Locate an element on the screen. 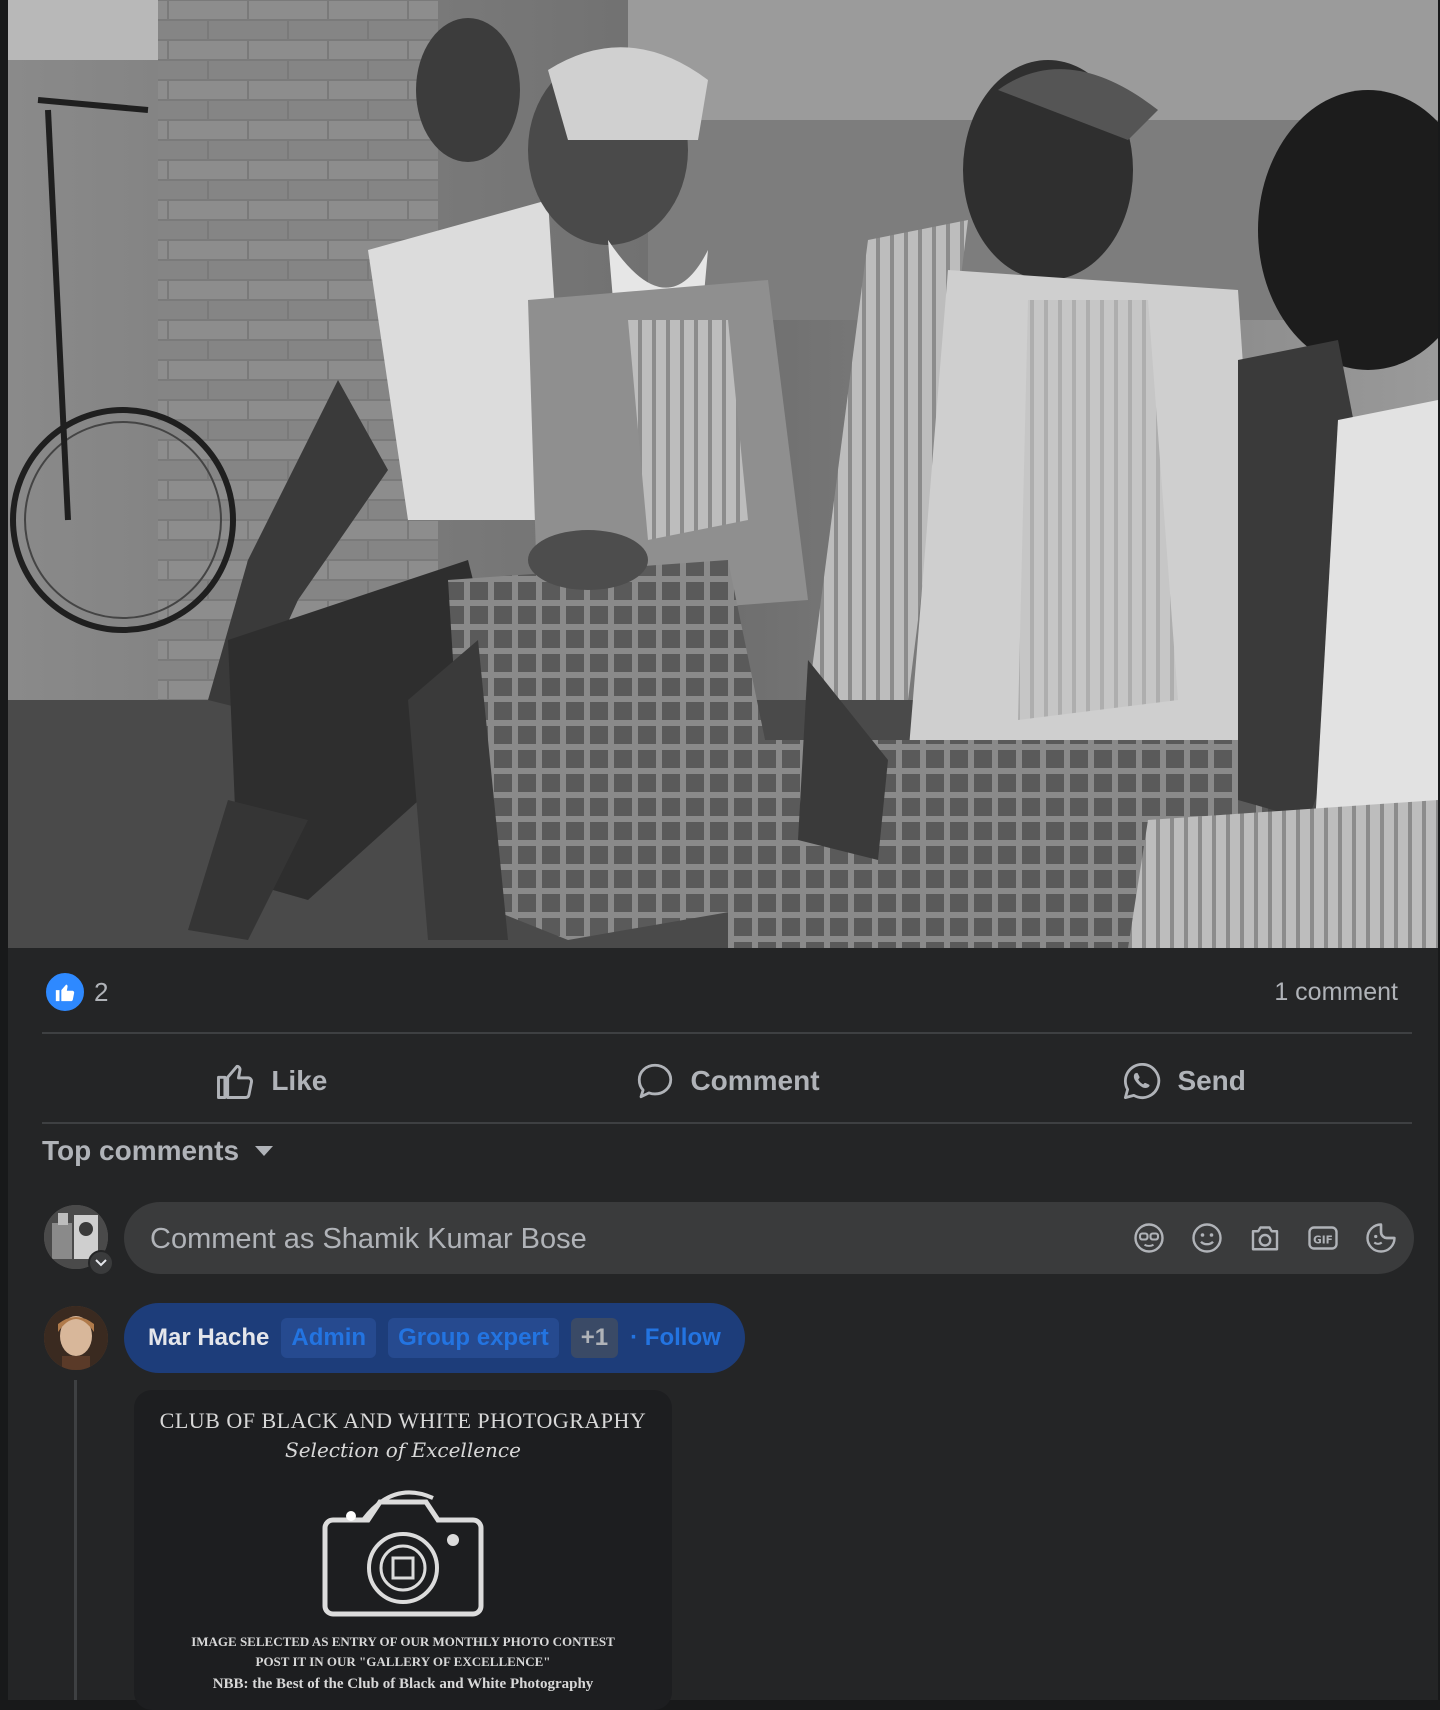  comment-sort-label: Top comments is located at coordinates (141, 1150).